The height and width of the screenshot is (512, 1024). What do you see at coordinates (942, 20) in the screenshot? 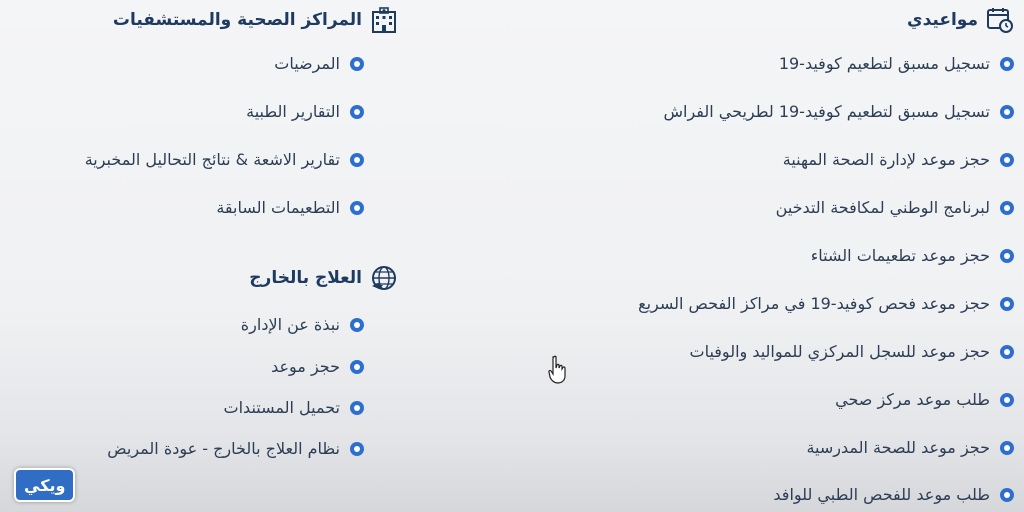
I see `appointments-title: مواعيدي` at bounding box center [942, 20].